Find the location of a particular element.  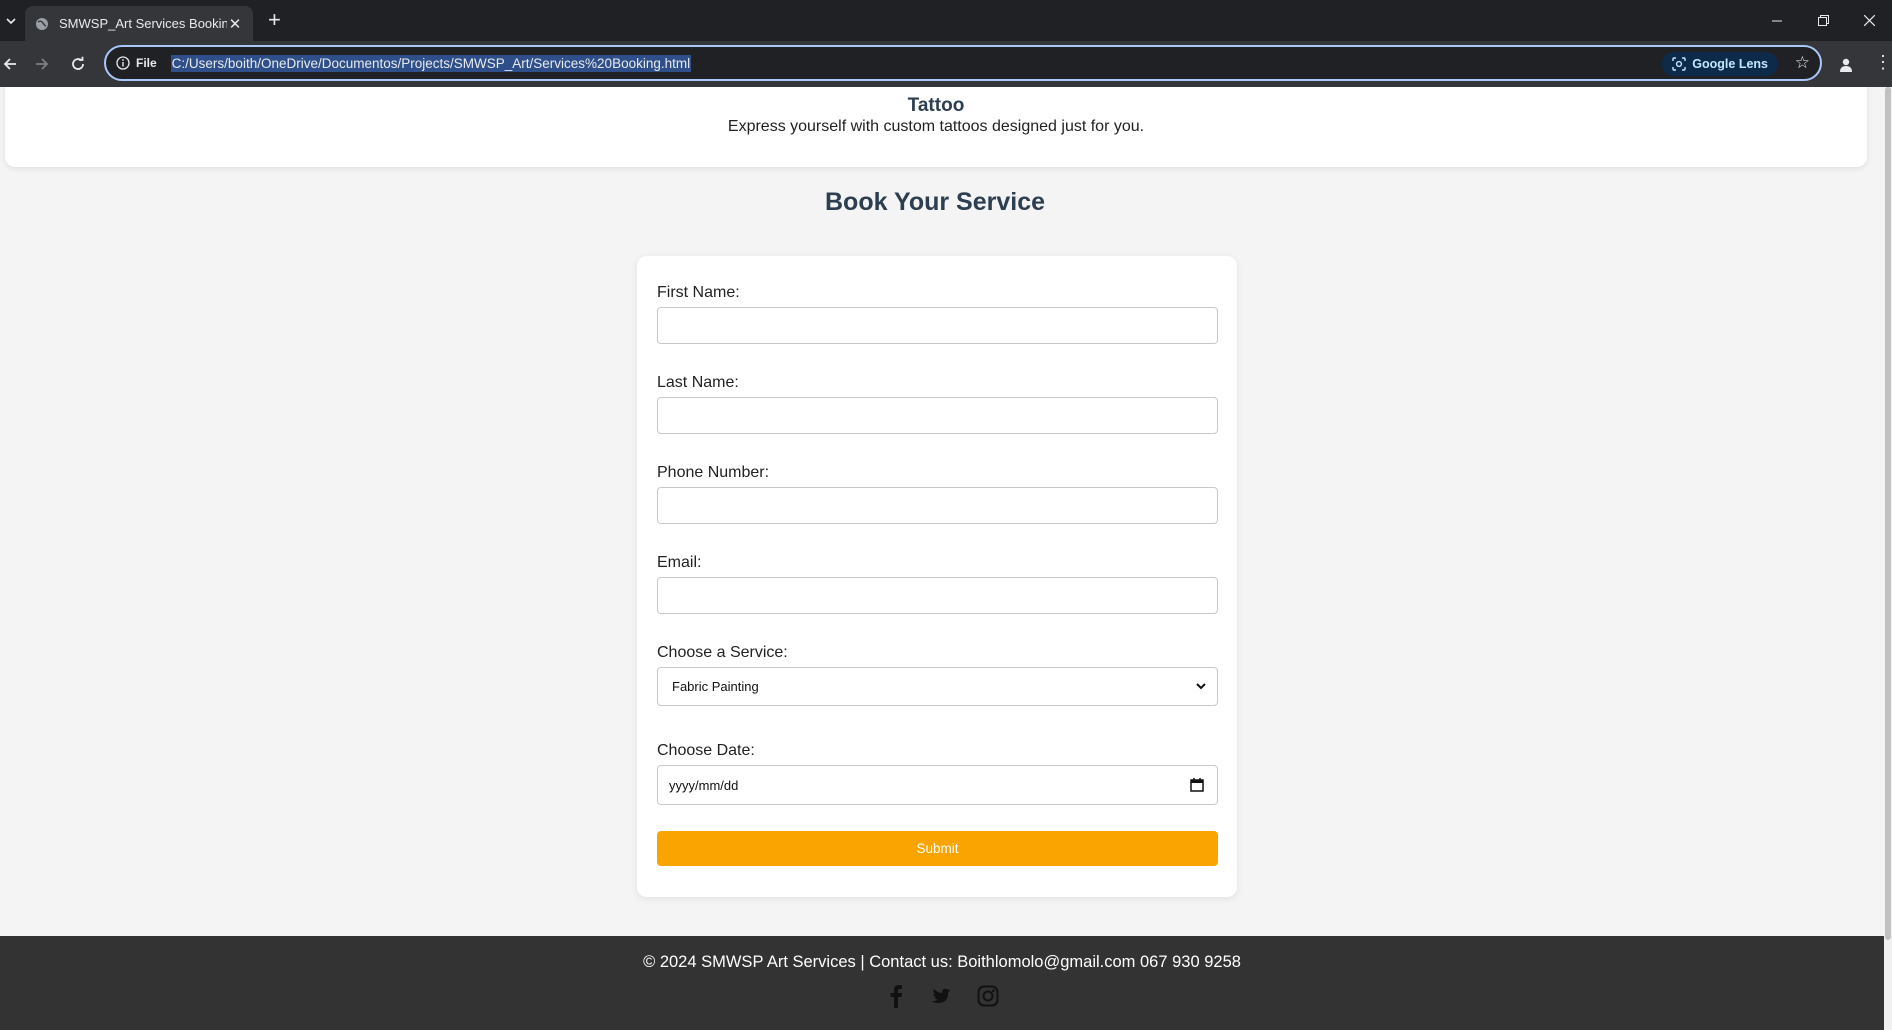

close-icon is located at coordinates (1869, 20).